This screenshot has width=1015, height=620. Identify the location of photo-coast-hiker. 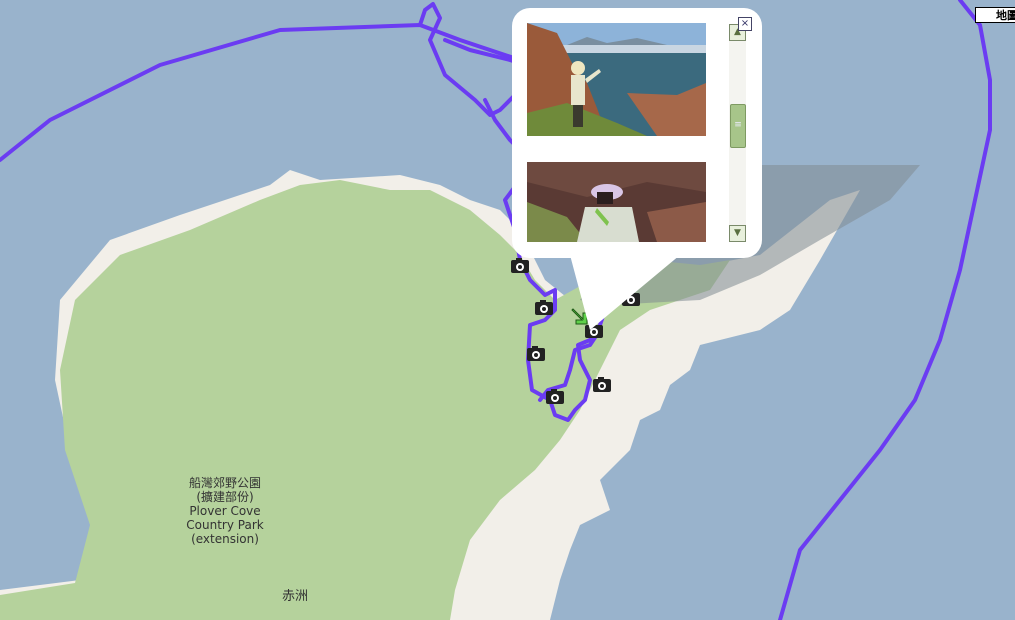
(616, 79).